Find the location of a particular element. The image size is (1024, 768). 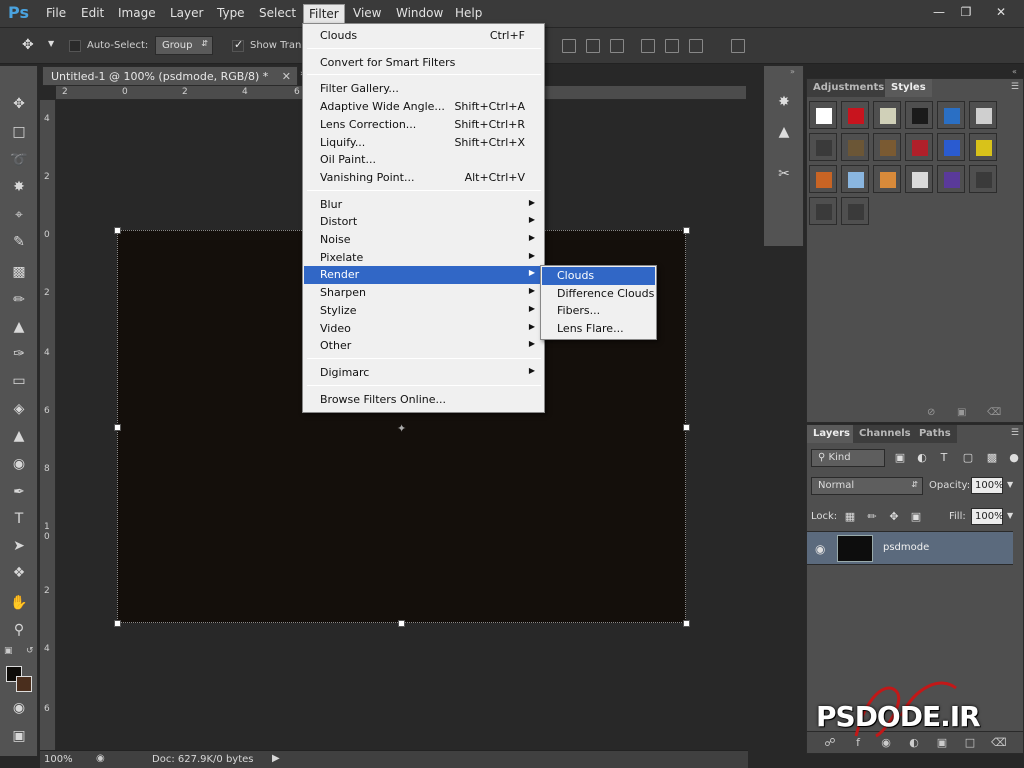

document-tab: Untitled-1 @ 100% (psdmode, RGB/8) * ✕ is located at coordinates (170, 76).